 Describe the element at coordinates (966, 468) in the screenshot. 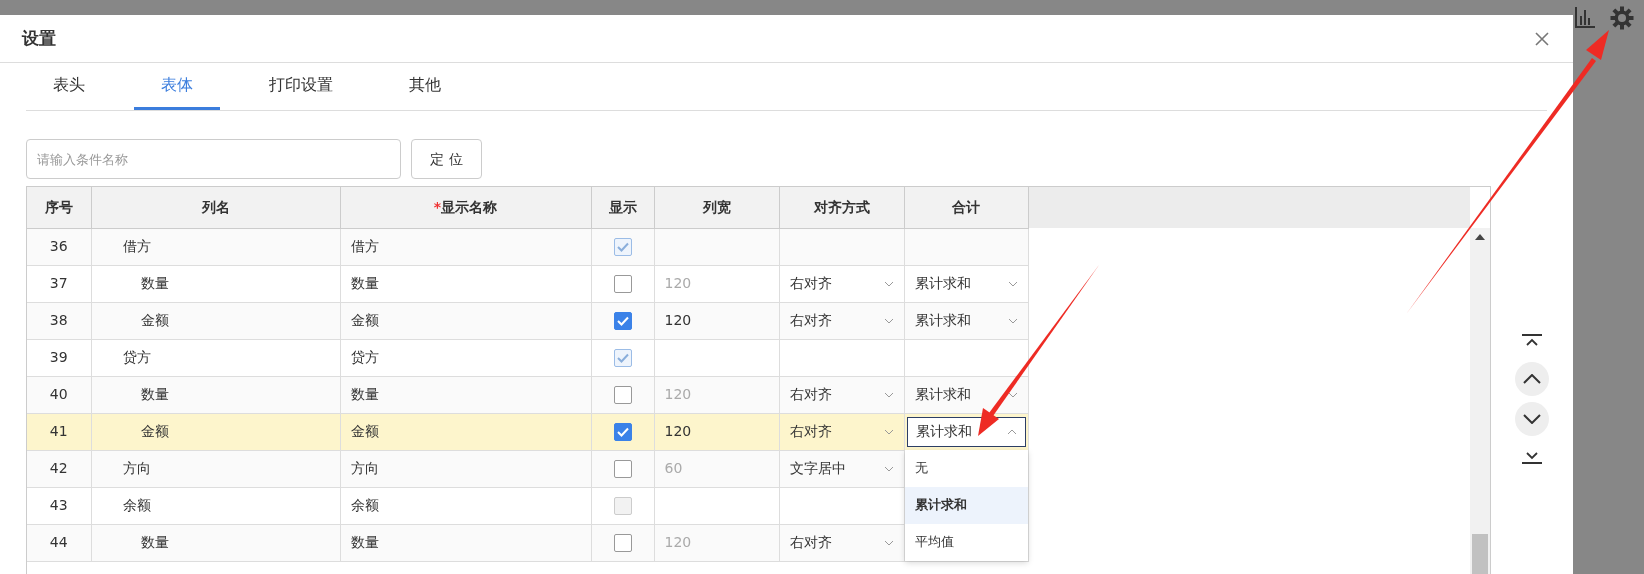

I see `dropdown-option: 无` at that location.